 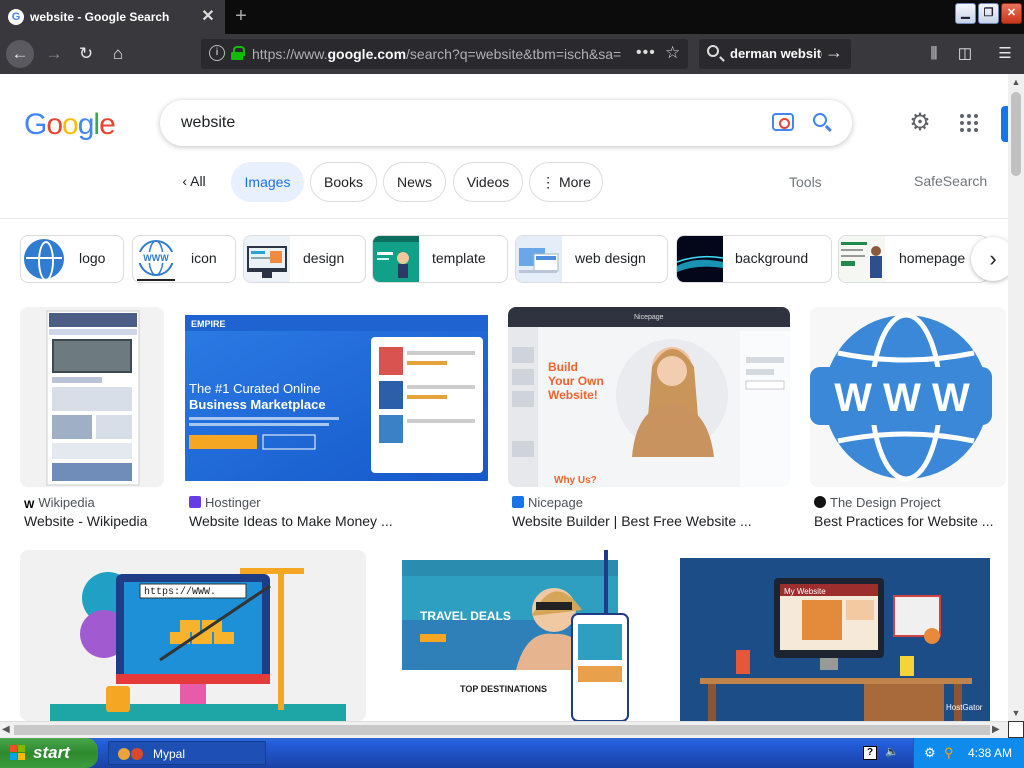 I want to click on vertical-scrollbar: ▲ ▼, so click(x=1016, y=397).